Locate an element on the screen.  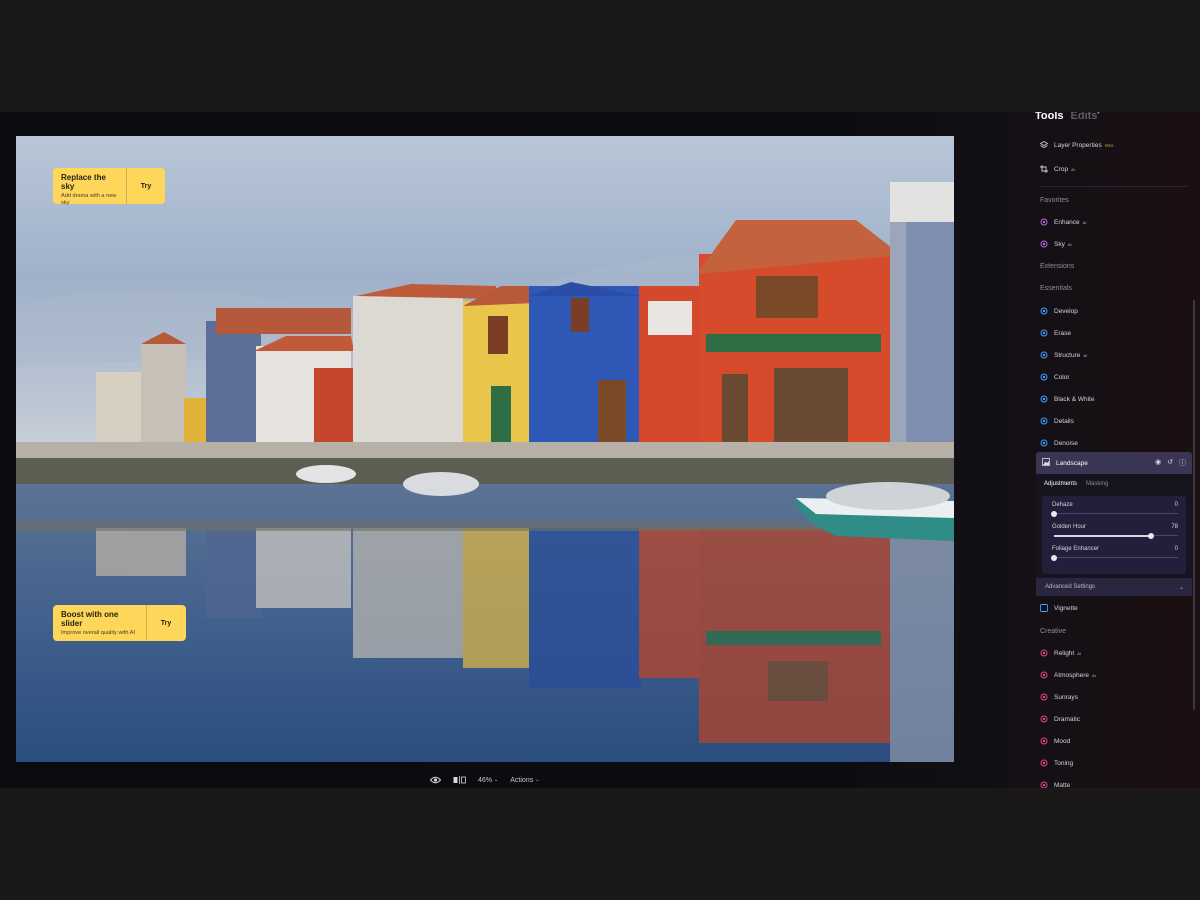
adjustments-box: Dehaze 0 Golden Hour 78 Foliage Enhancer 0 is located at coordinates (1114, 535).